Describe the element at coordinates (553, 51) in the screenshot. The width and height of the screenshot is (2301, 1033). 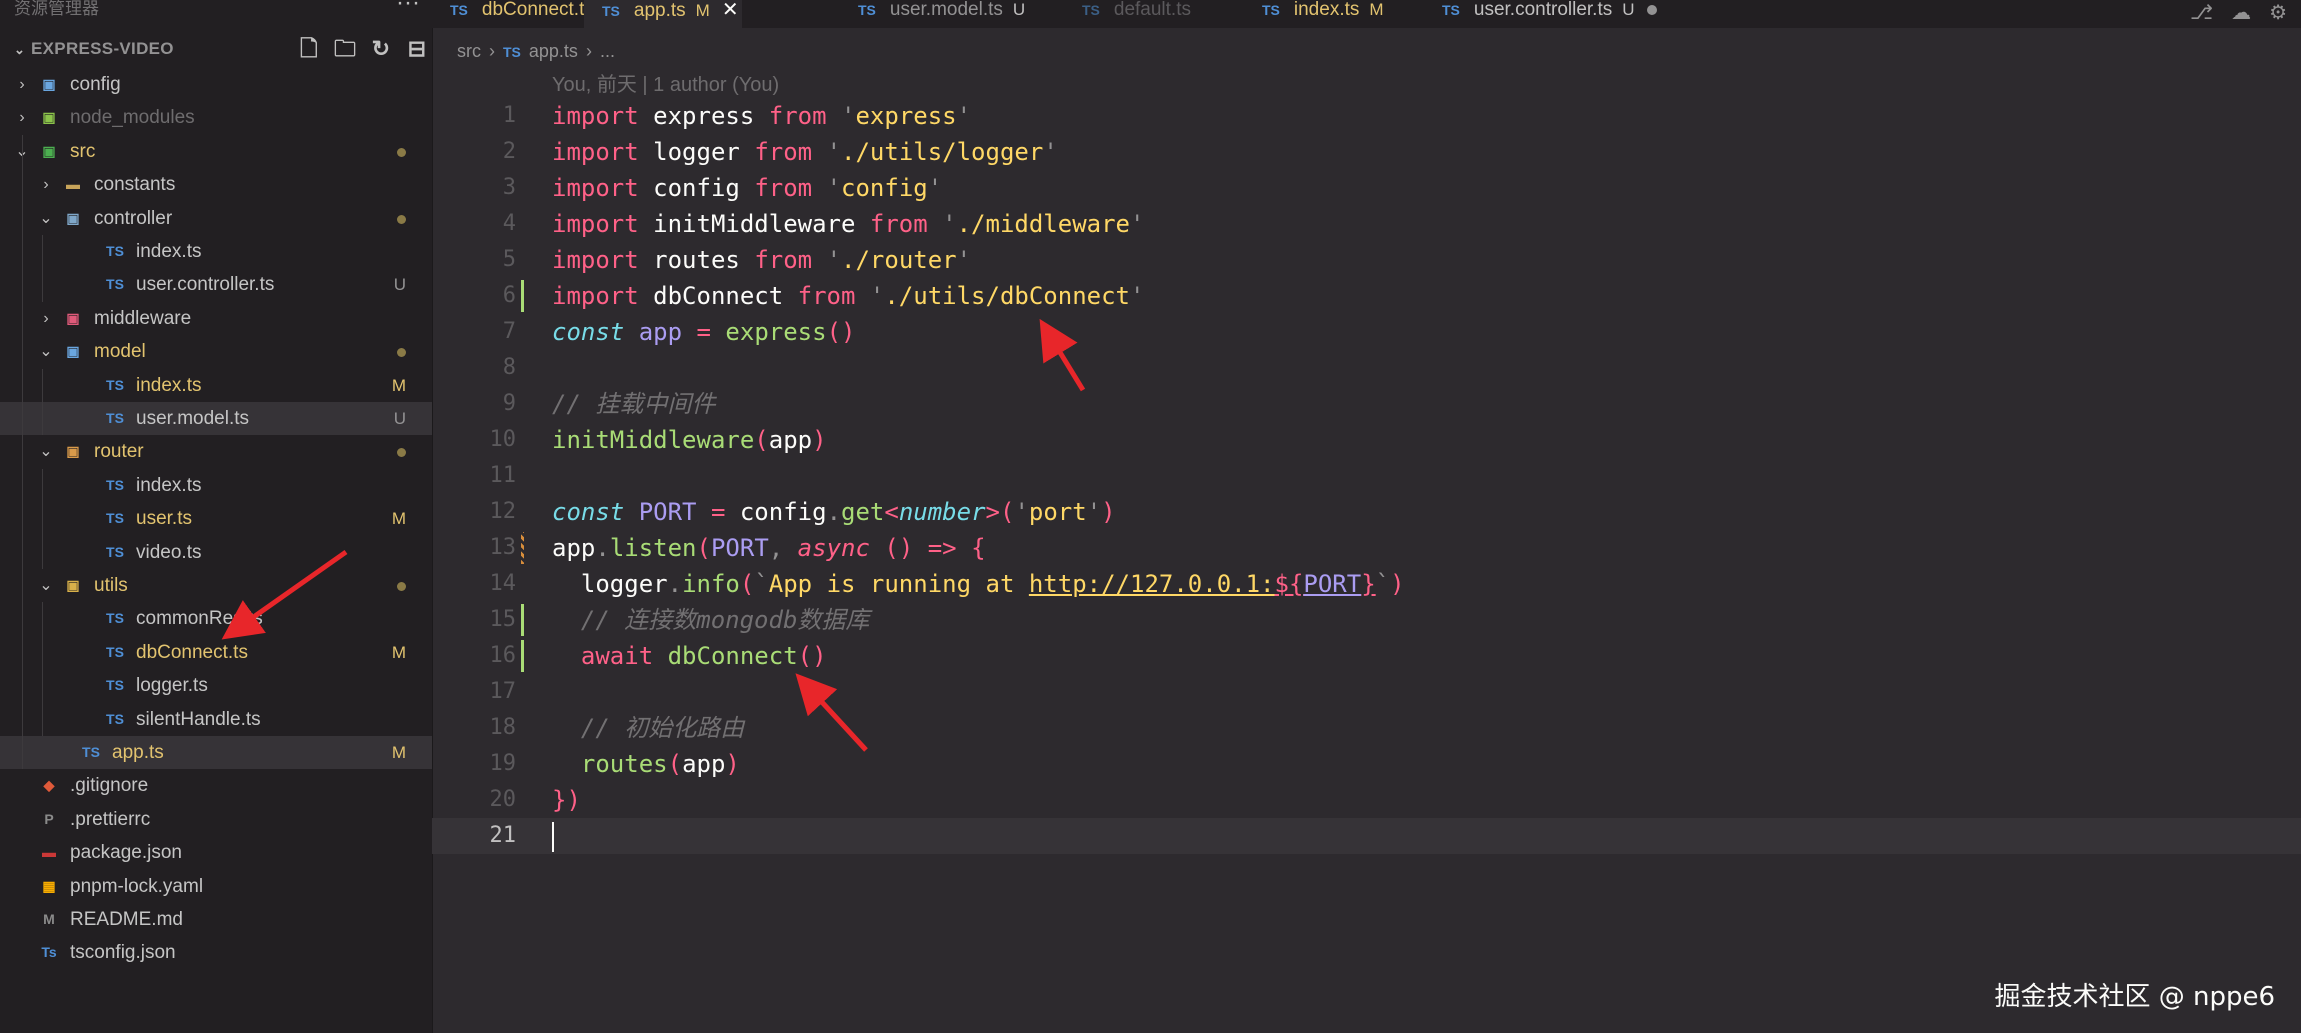
I see `breadcrumb-file: app.ts` at that location.